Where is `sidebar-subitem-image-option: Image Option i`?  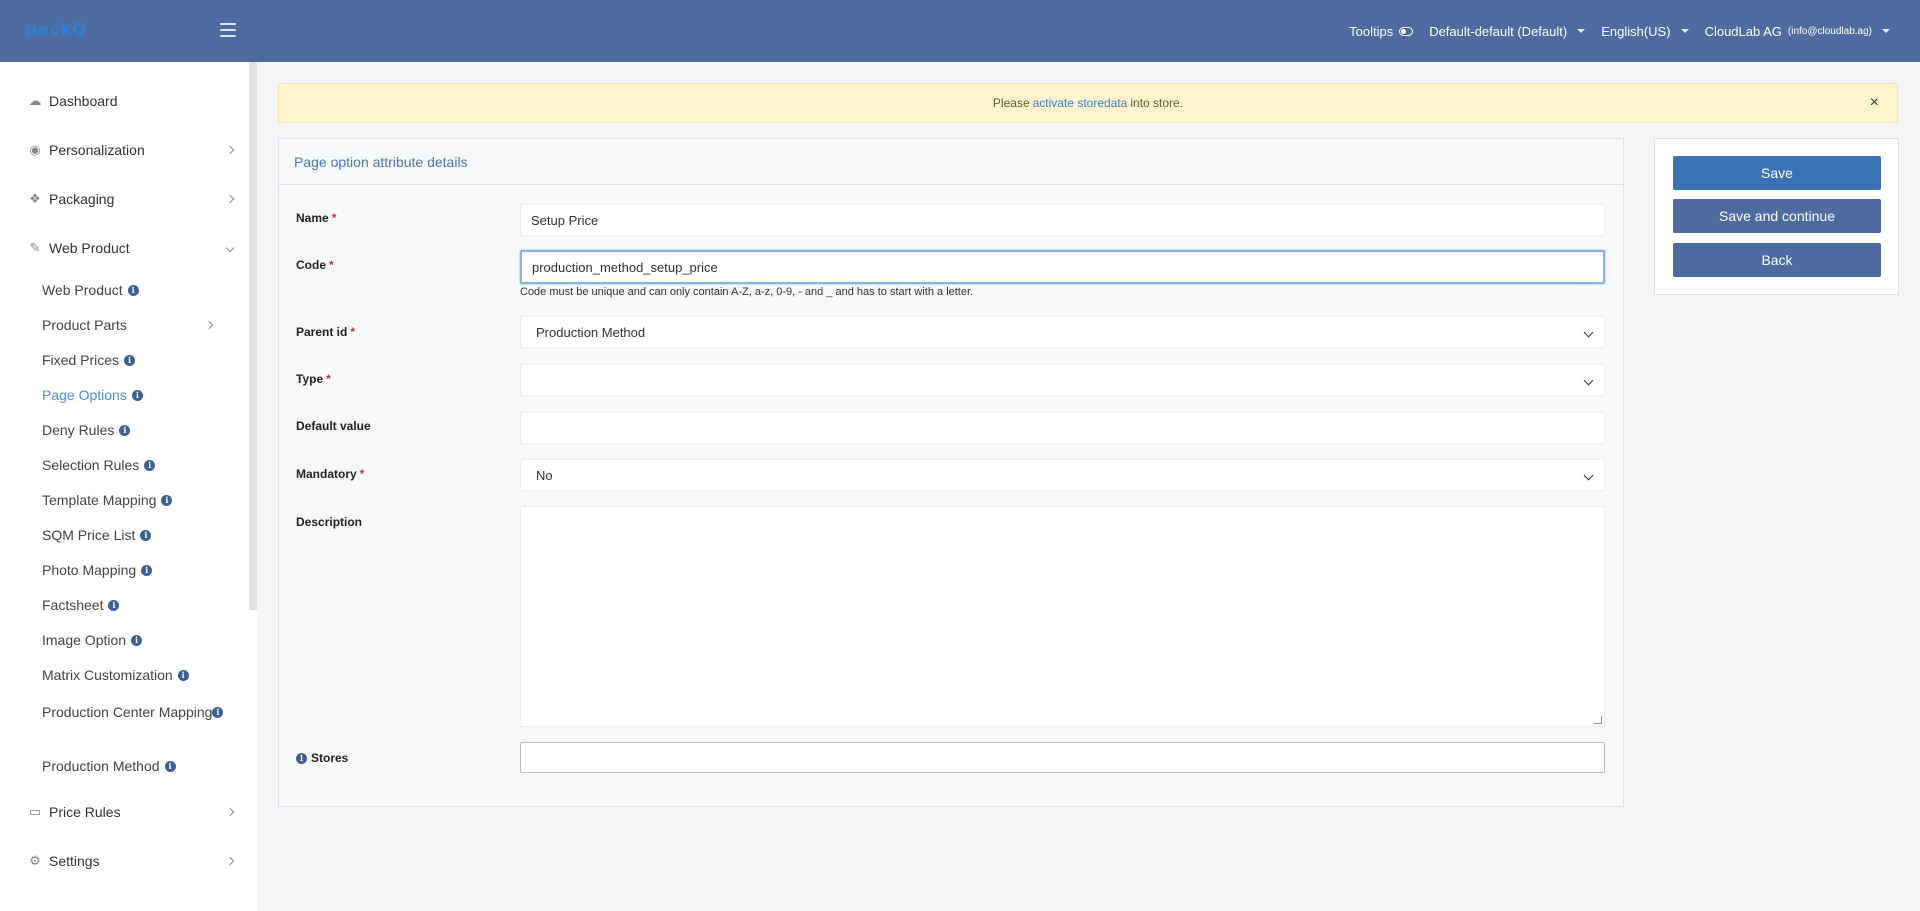 sidebar-subitem-image-option: Image Option i is located at coordinates (142, 640).